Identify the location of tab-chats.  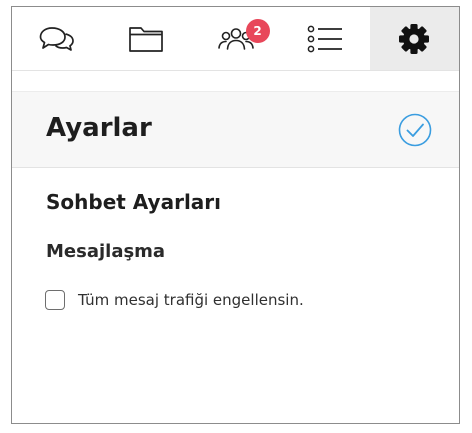
(56, 38).